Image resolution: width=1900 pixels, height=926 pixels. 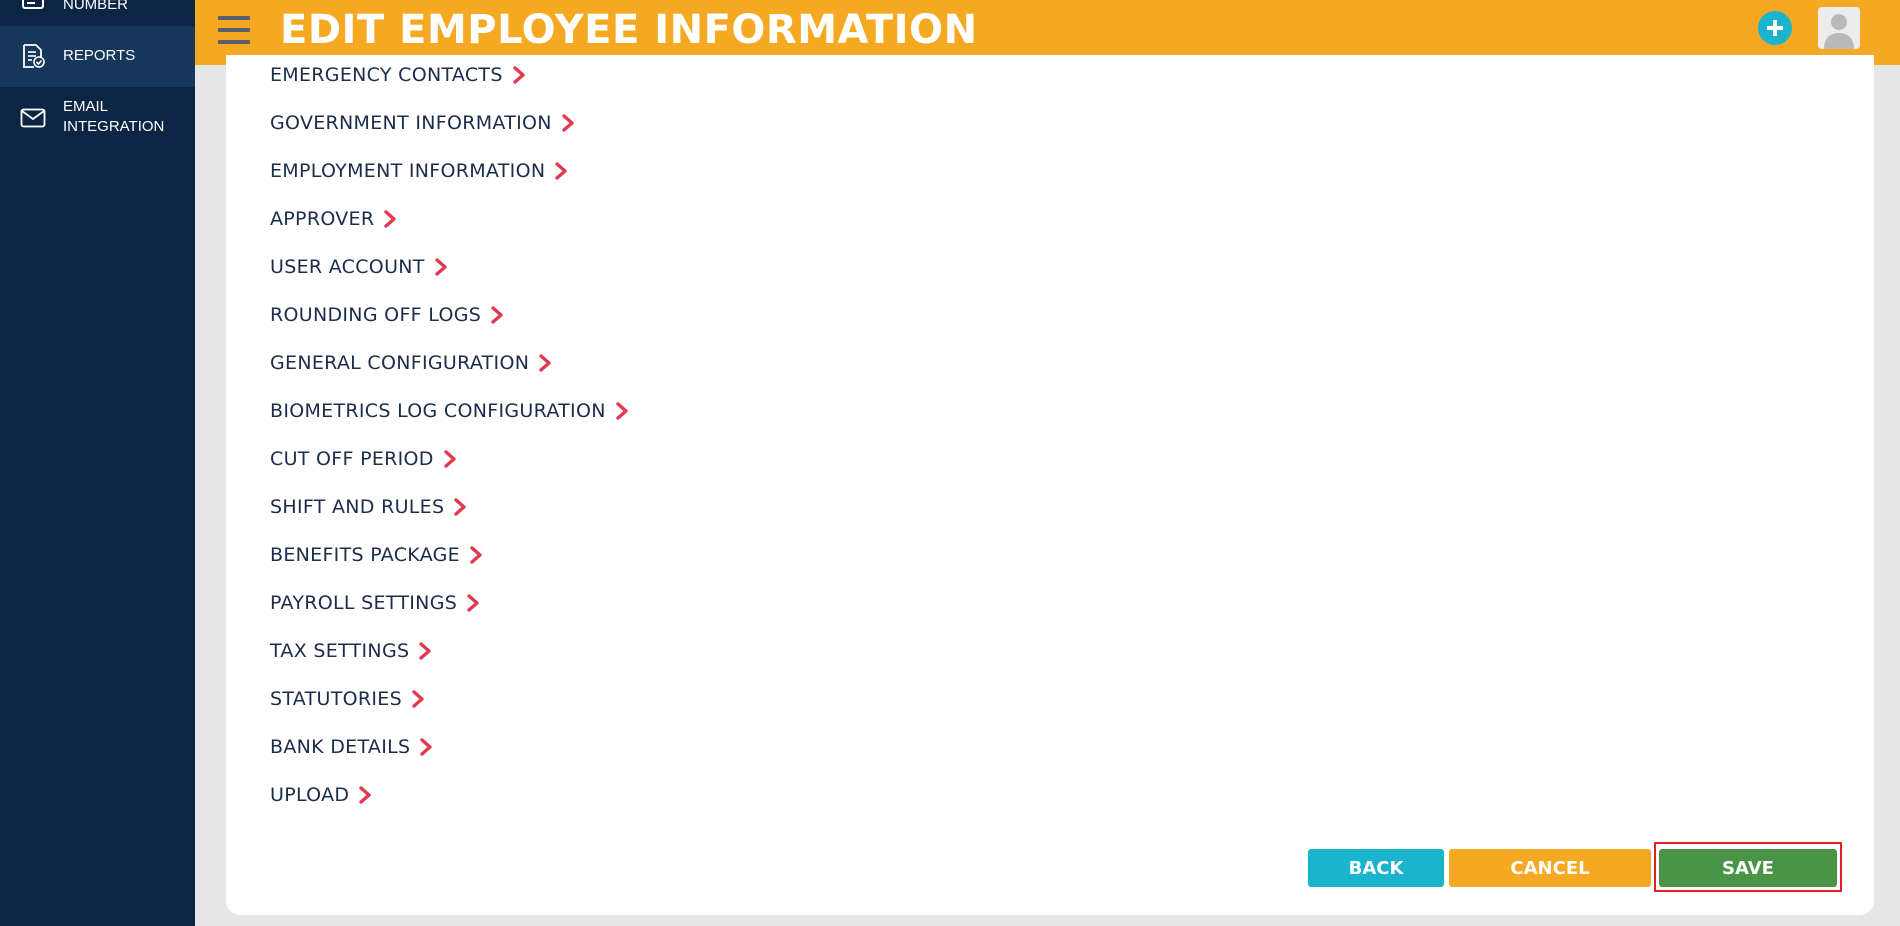 I want to click on sidebar-item-label-line1: EMAIL, so click(x=86, y=106).